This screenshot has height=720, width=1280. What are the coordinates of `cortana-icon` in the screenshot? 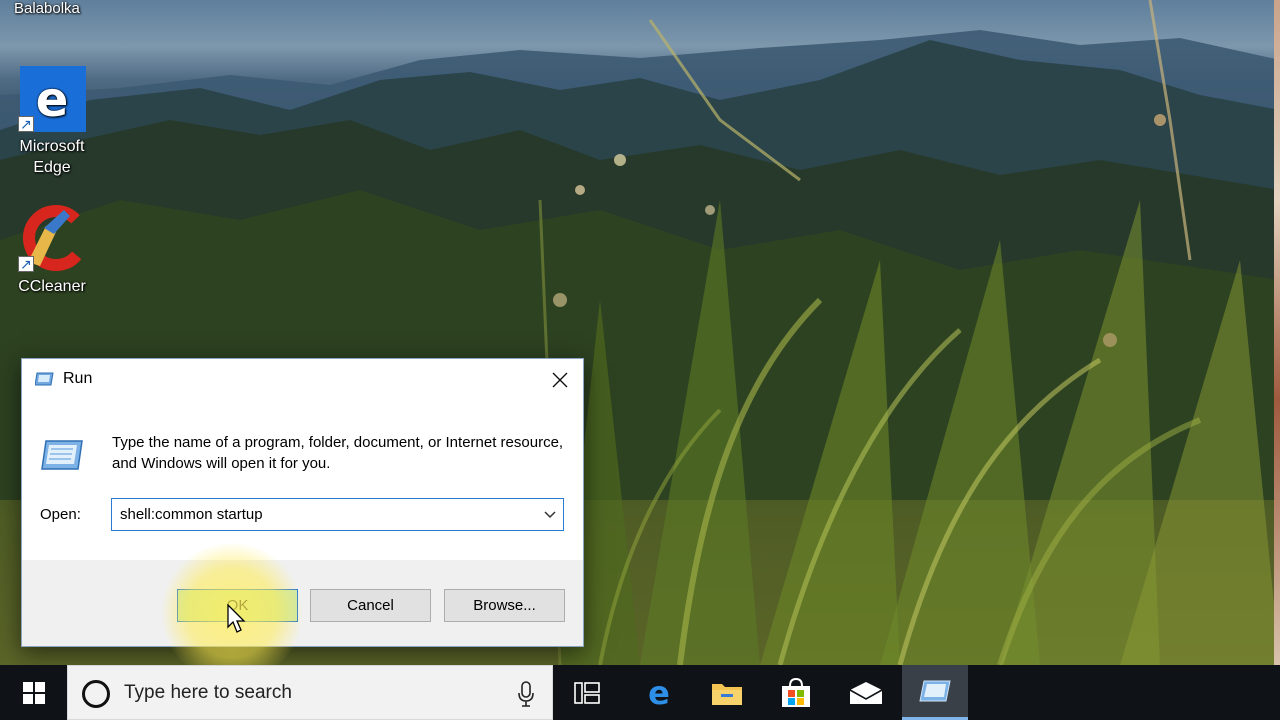 It's located at (96, 694).